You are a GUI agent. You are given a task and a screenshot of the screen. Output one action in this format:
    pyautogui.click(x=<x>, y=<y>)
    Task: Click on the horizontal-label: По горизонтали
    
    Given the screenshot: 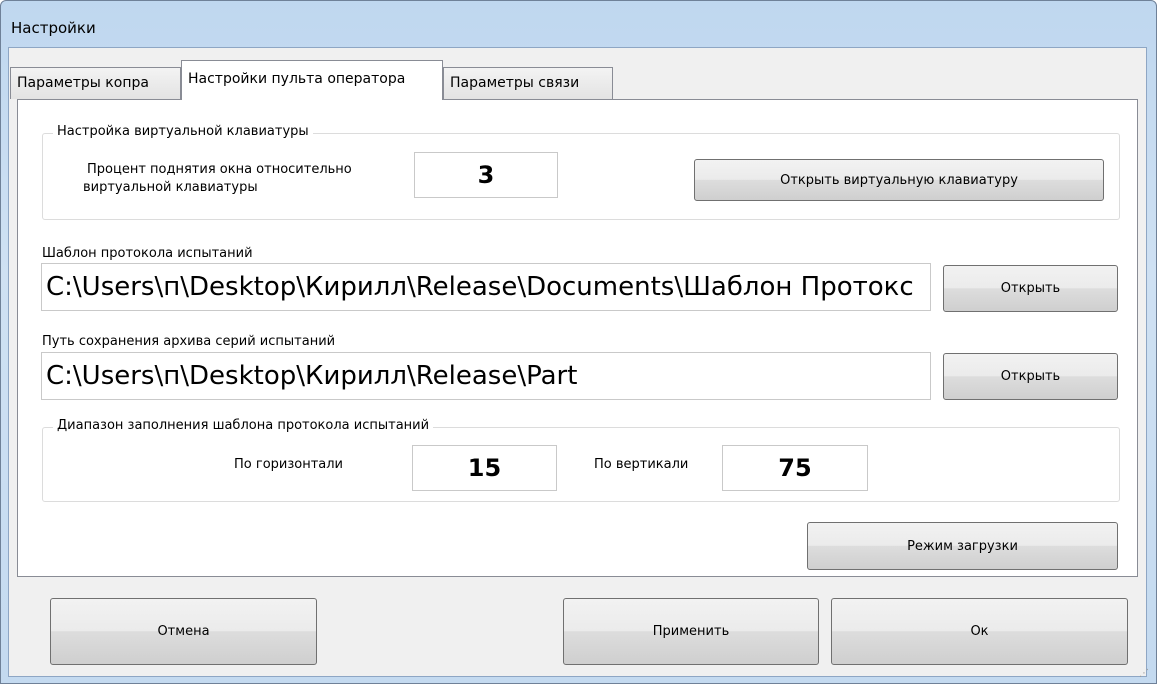 What is the action you would take?
    pyautogui.click(x=289, y=464)
    